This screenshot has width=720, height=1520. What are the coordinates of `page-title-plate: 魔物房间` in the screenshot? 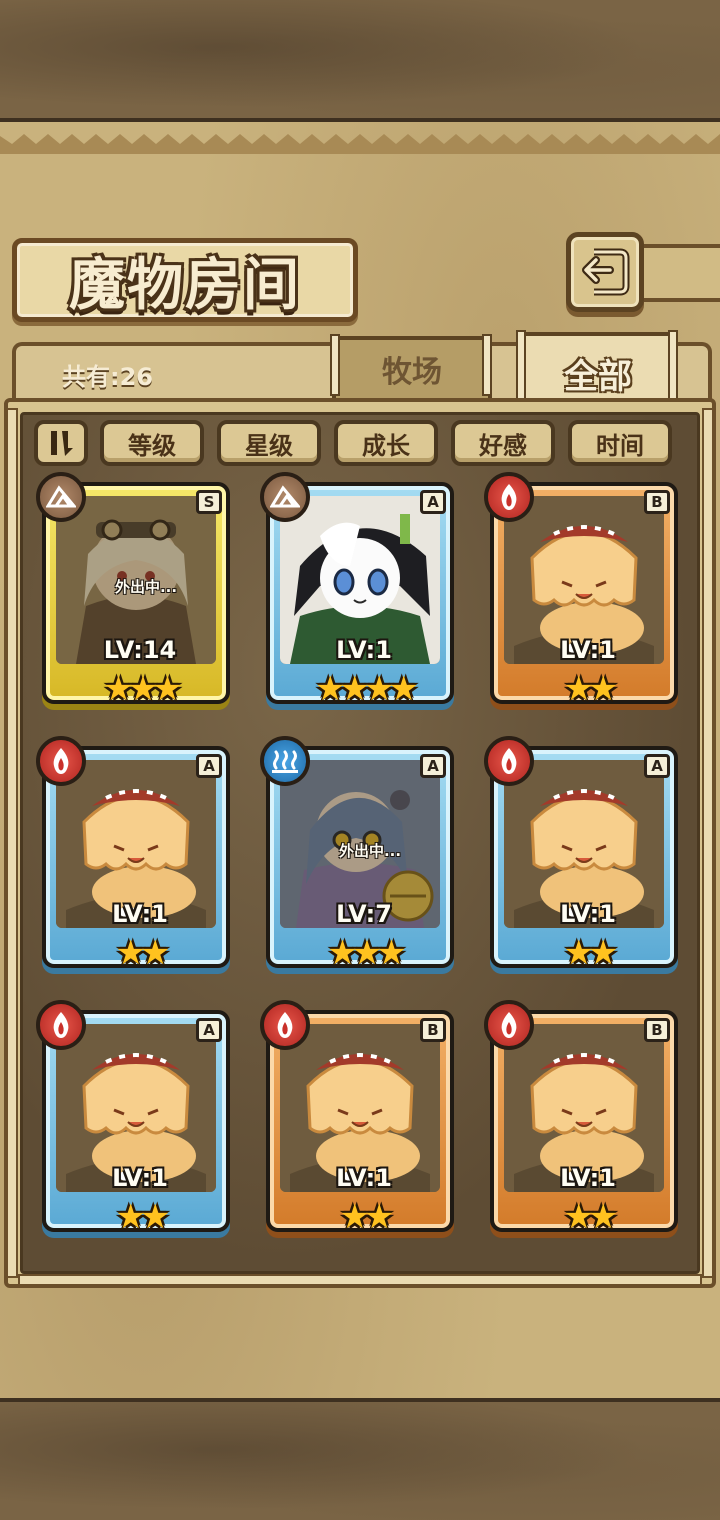 It's located at (185, 280).